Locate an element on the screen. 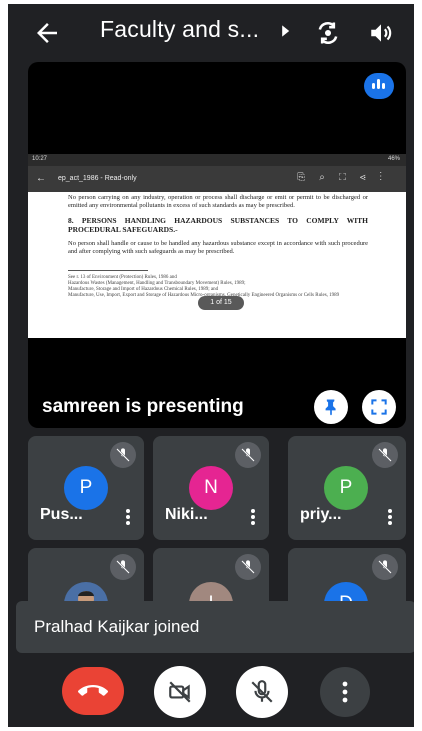 The image size is (422, 731). avatar: N is located at coordinates (211, 488).